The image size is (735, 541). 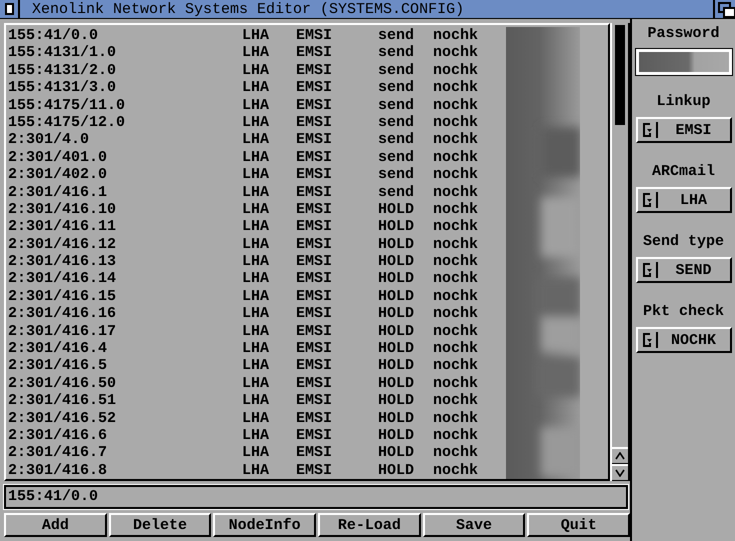 What do you see at coordinates (58, 157) in the screenshot?
I see `address-cell-text: 2:301/401.0` at bounding box center [58, 157].